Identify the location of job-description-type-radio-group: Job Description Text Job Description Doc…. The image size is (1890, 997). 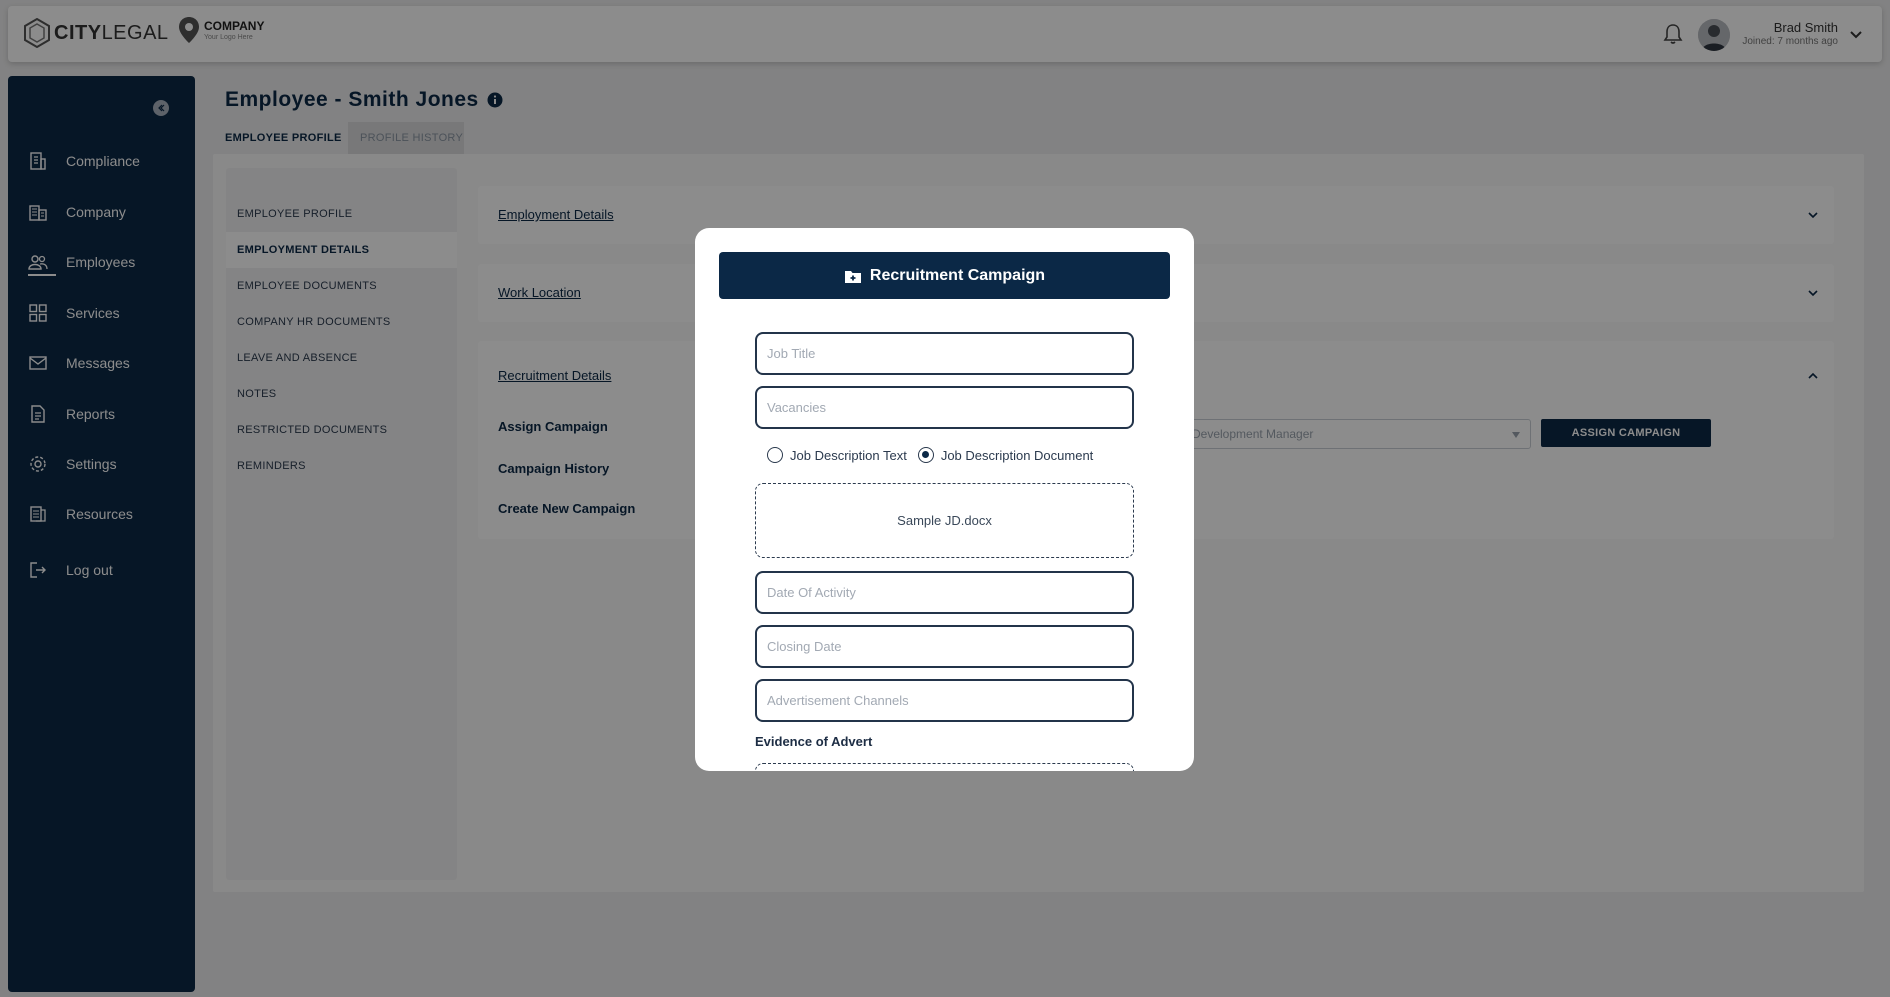
(930, 455).